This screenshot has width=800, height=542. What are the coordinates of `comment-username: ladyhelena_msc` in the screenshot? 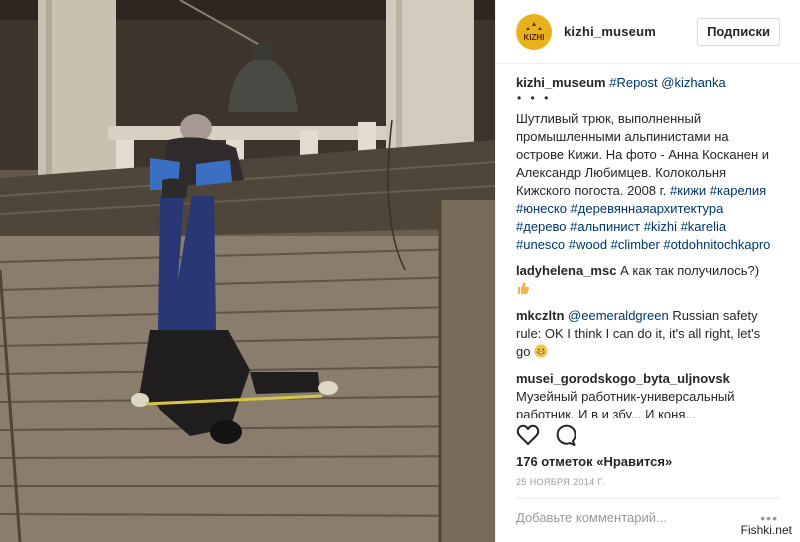 It's located at (566, 270).